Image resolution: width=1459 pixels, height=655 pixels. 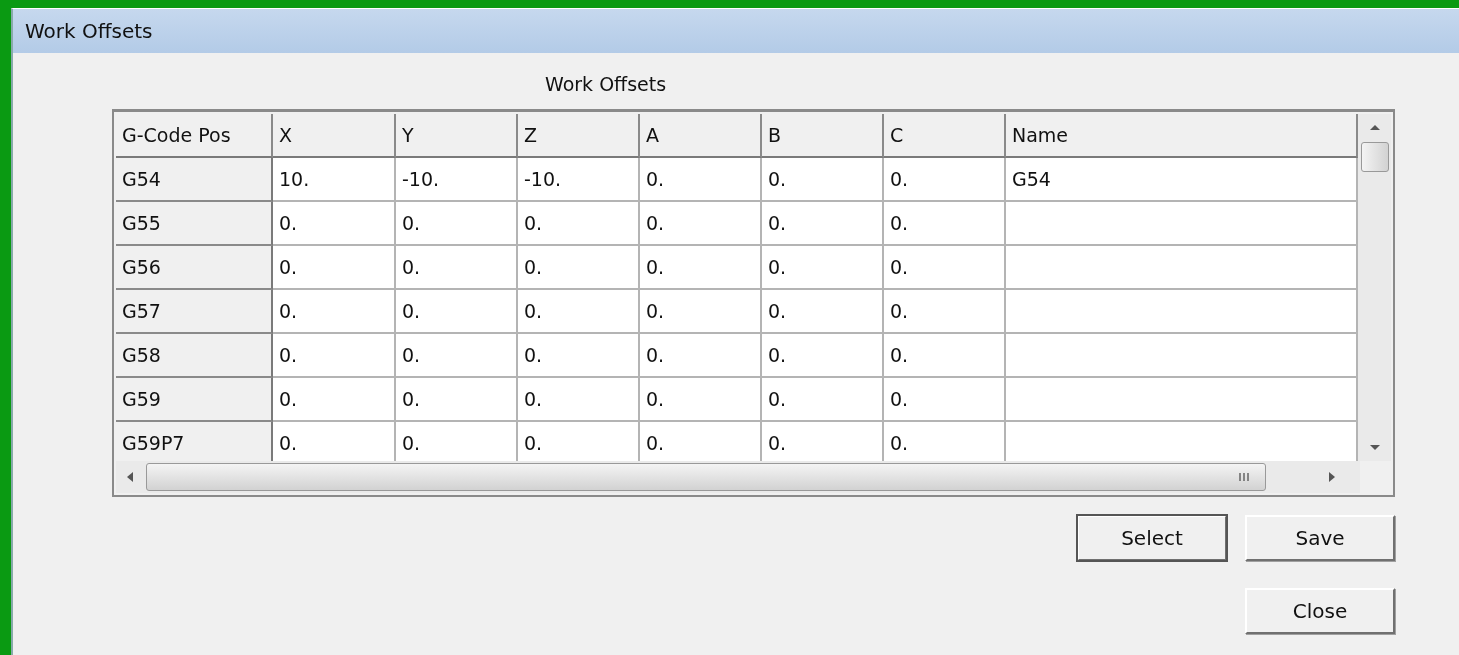 What do you see at coordinates (334, 136) in the screenshot?
I see `column-header: X` at bounding box center [334, 136].